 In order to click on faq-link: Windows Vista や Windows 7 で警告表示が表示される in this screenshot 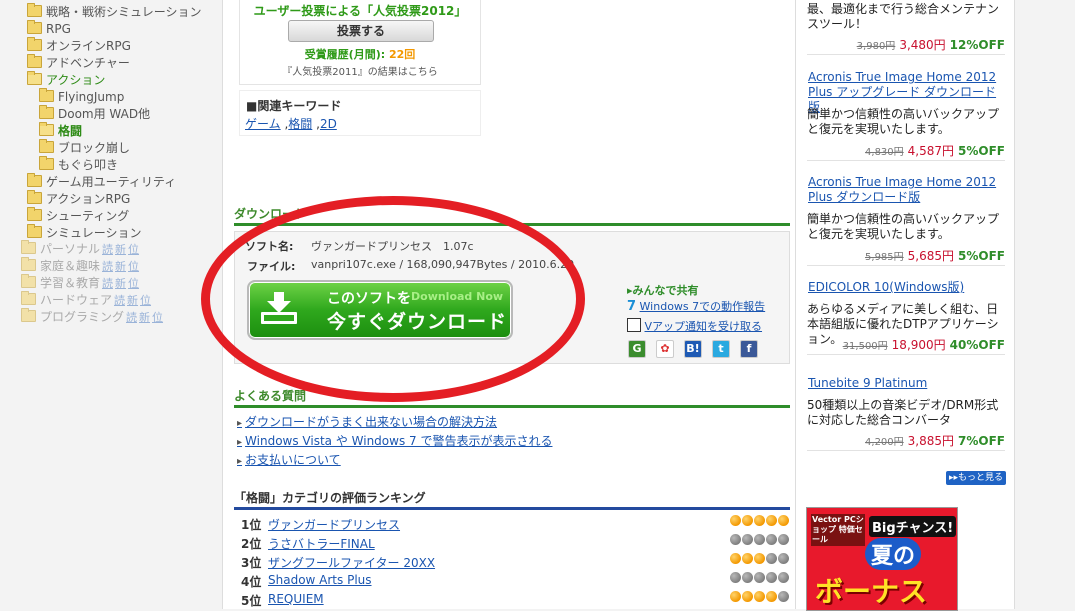, I will do `click(394, 440)`.